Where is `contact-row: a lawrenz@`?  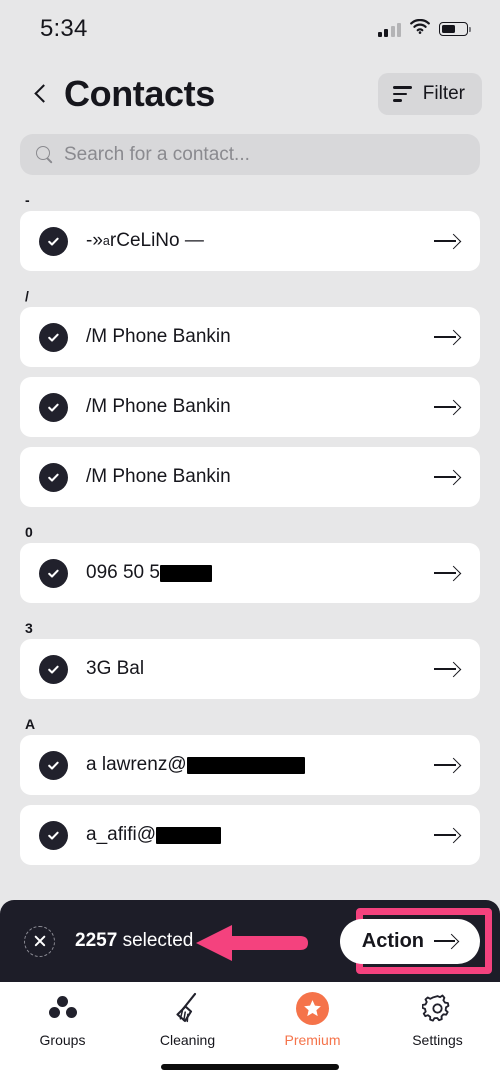 contact-row: a lawrenz@ is located at coordinates (250, 765).